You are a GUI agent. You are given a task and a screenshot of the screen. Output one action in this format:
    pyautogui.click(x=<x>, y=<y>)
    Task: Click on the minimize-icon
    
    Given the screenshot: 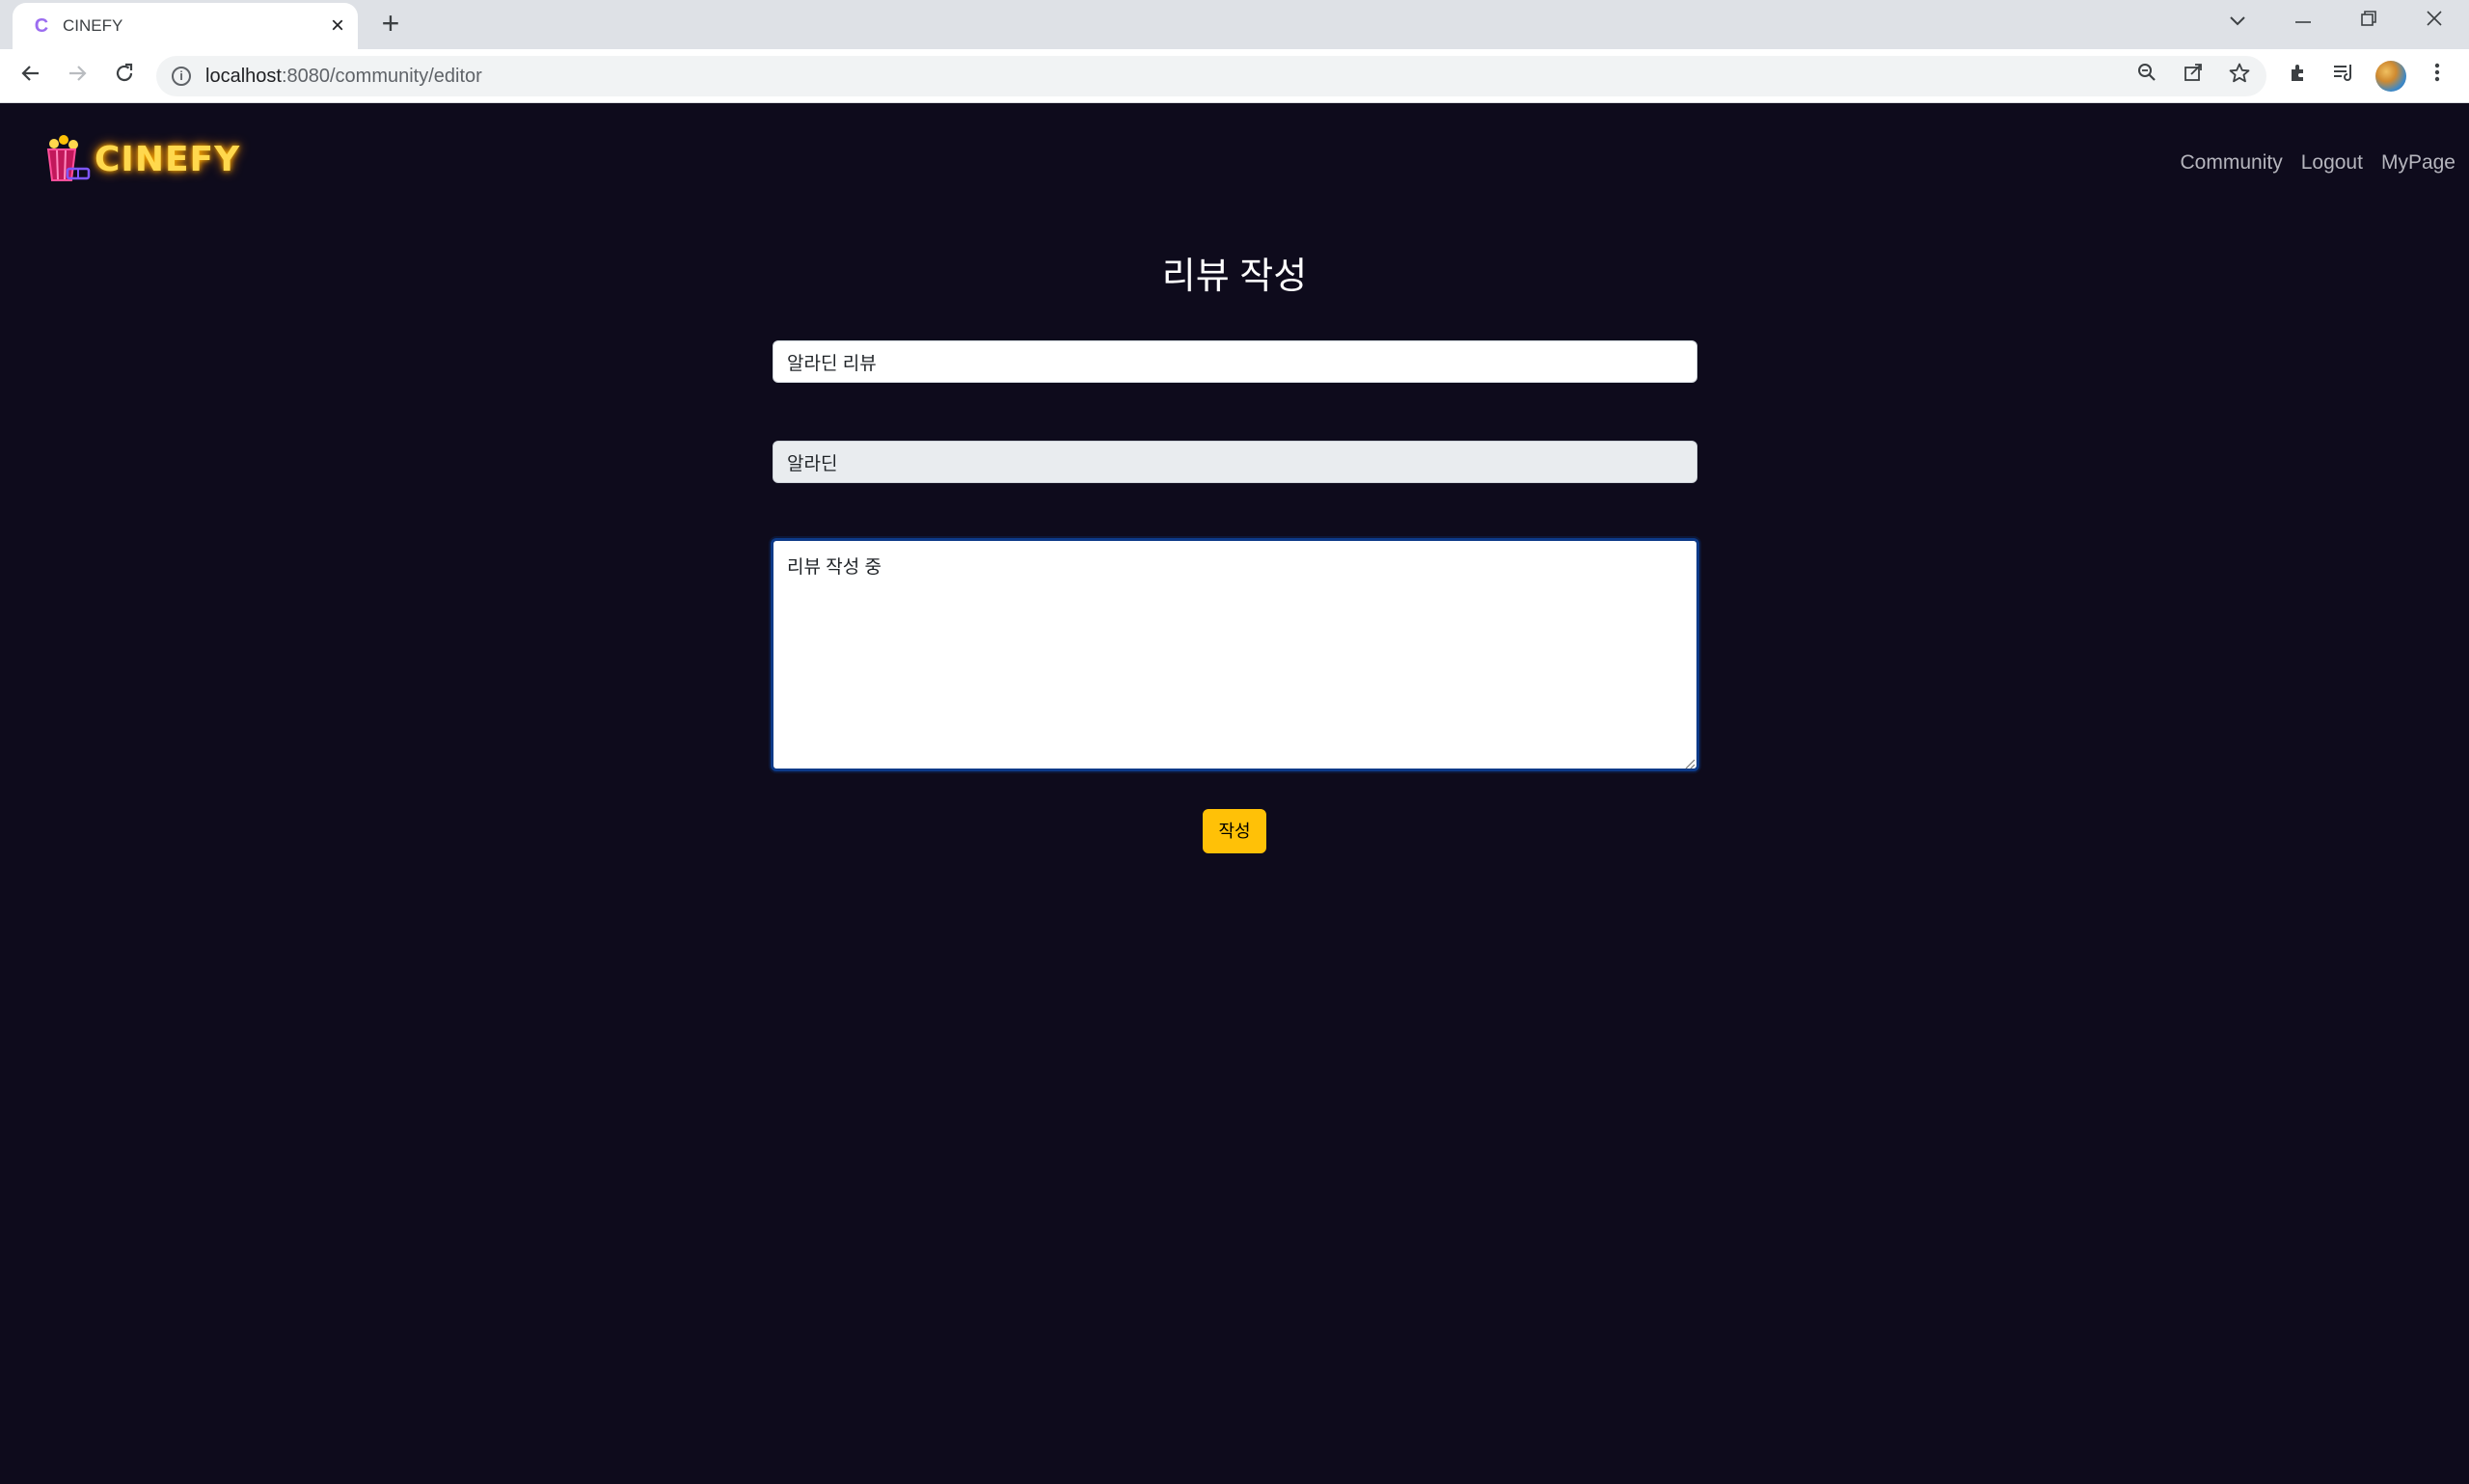 What is the action you would take?
    pyautogui.click(x=2303, y=21)
    